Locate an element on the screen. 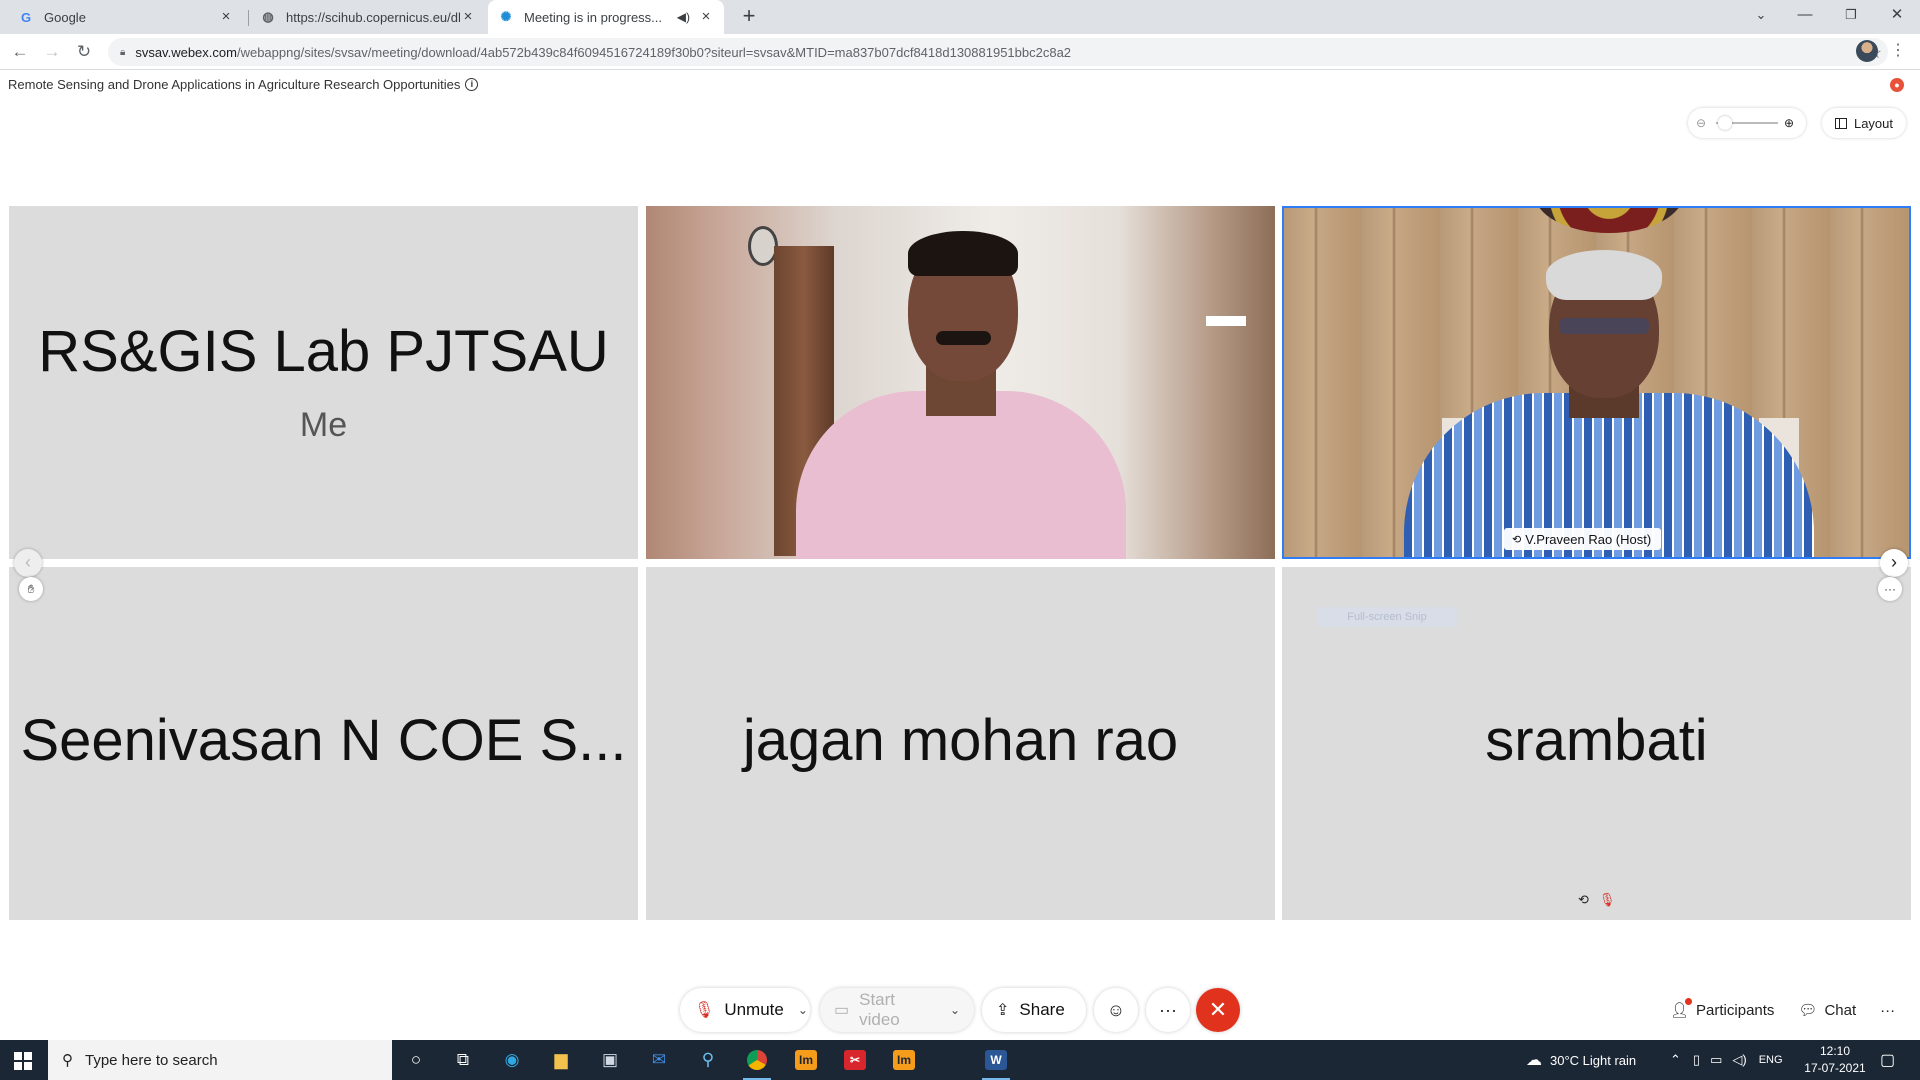 This screenshot has width=1920, height=1080. search-icon: ⚲ is located at coordinates (67, 1060).